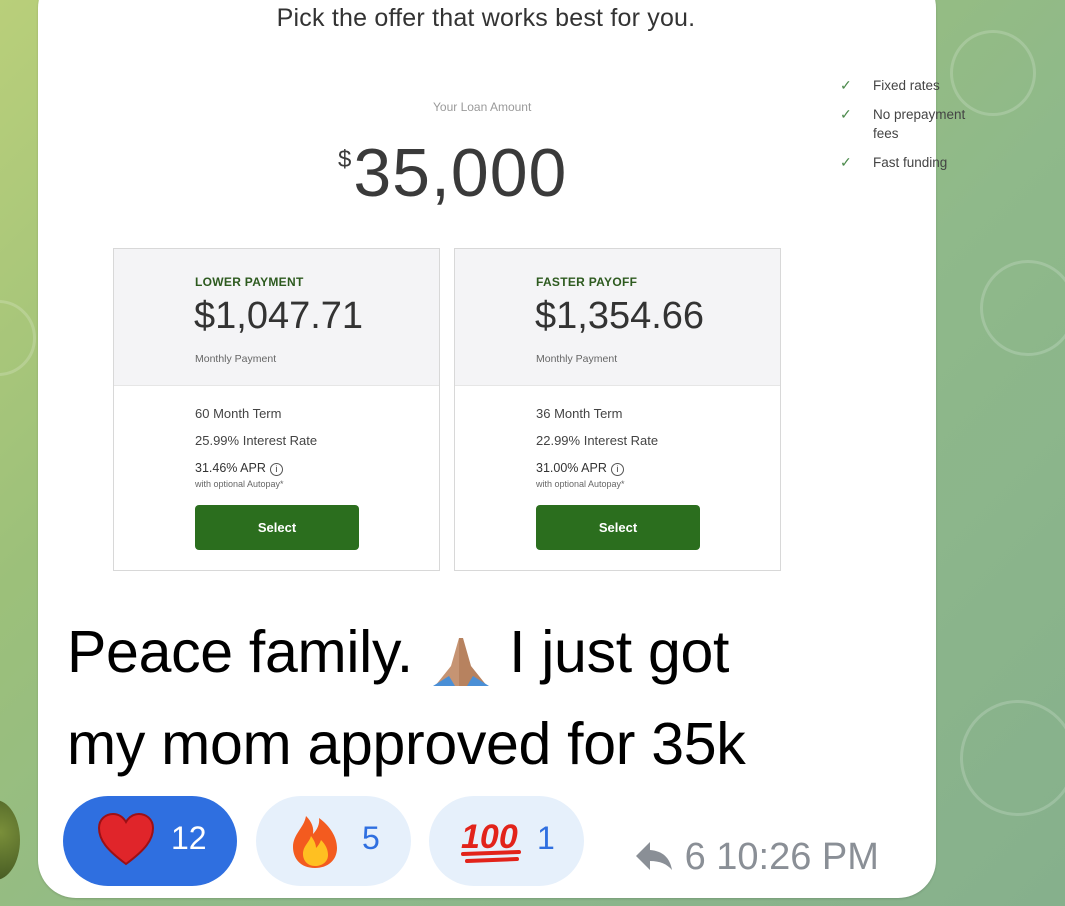 The height and width of the screenshot is (906, 1065). What do you see at coordinates (486, 18) in the screenshot?
I see `offer-heading: Pick the offer that works best for you.` at bounding box center [486, 18].